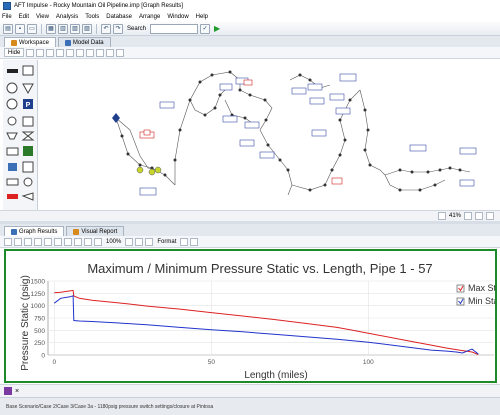 The width and height of the screenshot is (500, 415). What do you see at coordinates (80, 52) in the screenshot?
I see `align-icon` at bounding box center [80, 52].